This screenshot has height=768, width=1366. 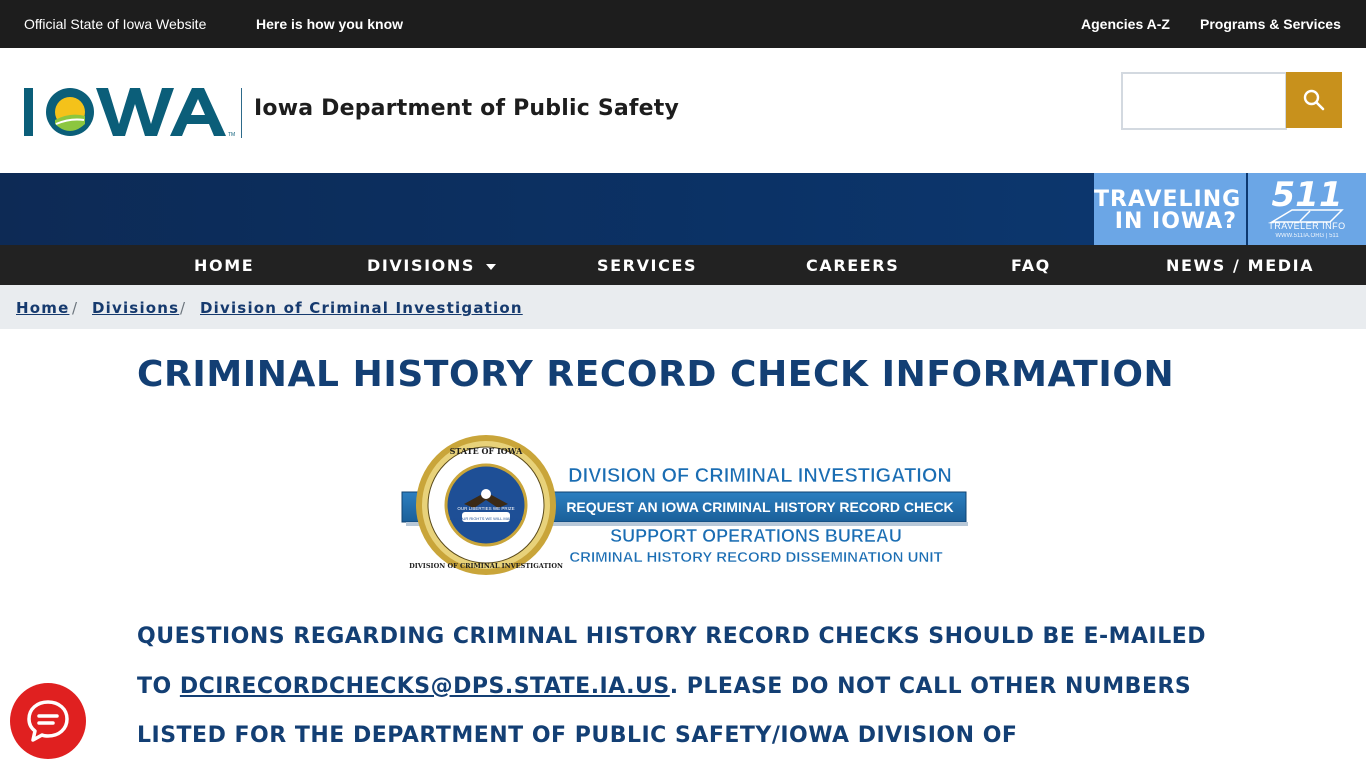 I want to click on nav-services: SERVICES, so click(x=647, y=265).